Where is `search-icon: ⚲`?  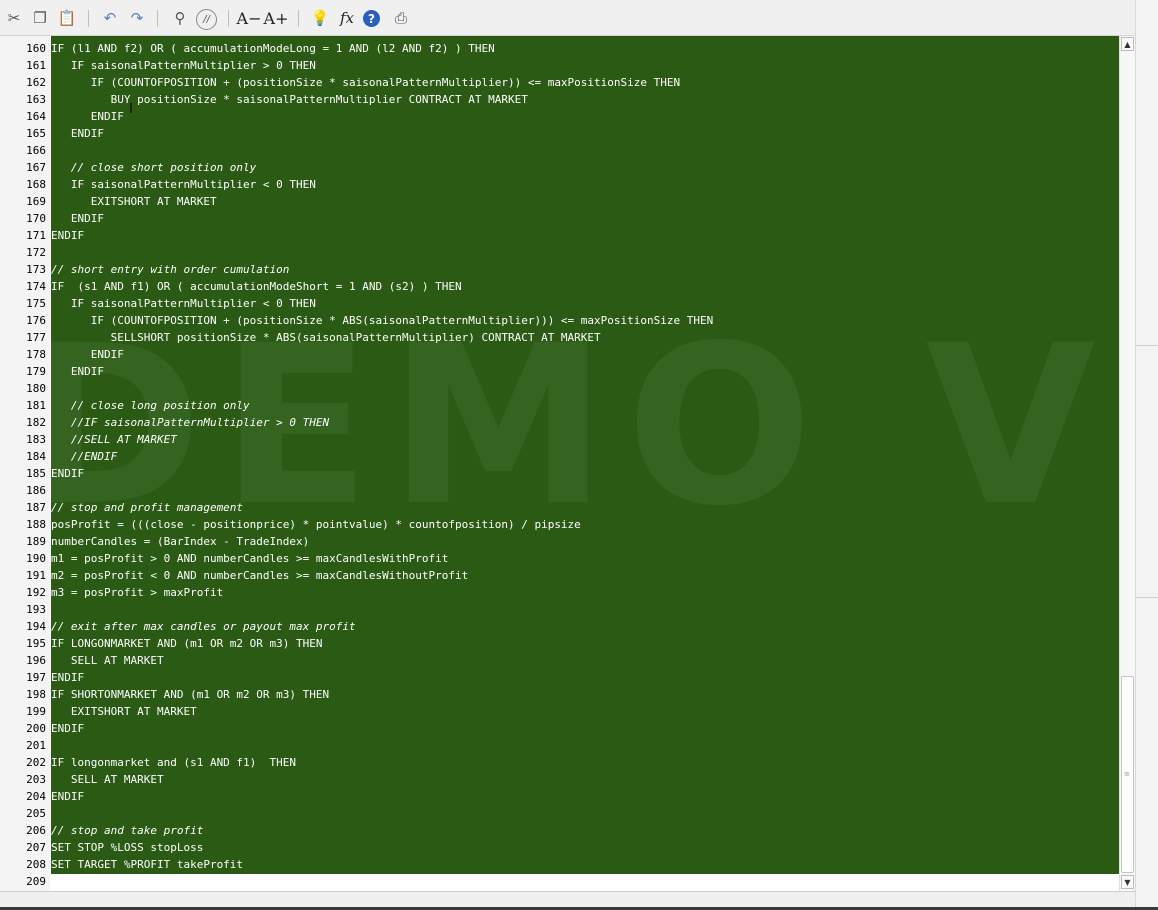 search-icon: ⚲ is located at coordinates (180, 18).